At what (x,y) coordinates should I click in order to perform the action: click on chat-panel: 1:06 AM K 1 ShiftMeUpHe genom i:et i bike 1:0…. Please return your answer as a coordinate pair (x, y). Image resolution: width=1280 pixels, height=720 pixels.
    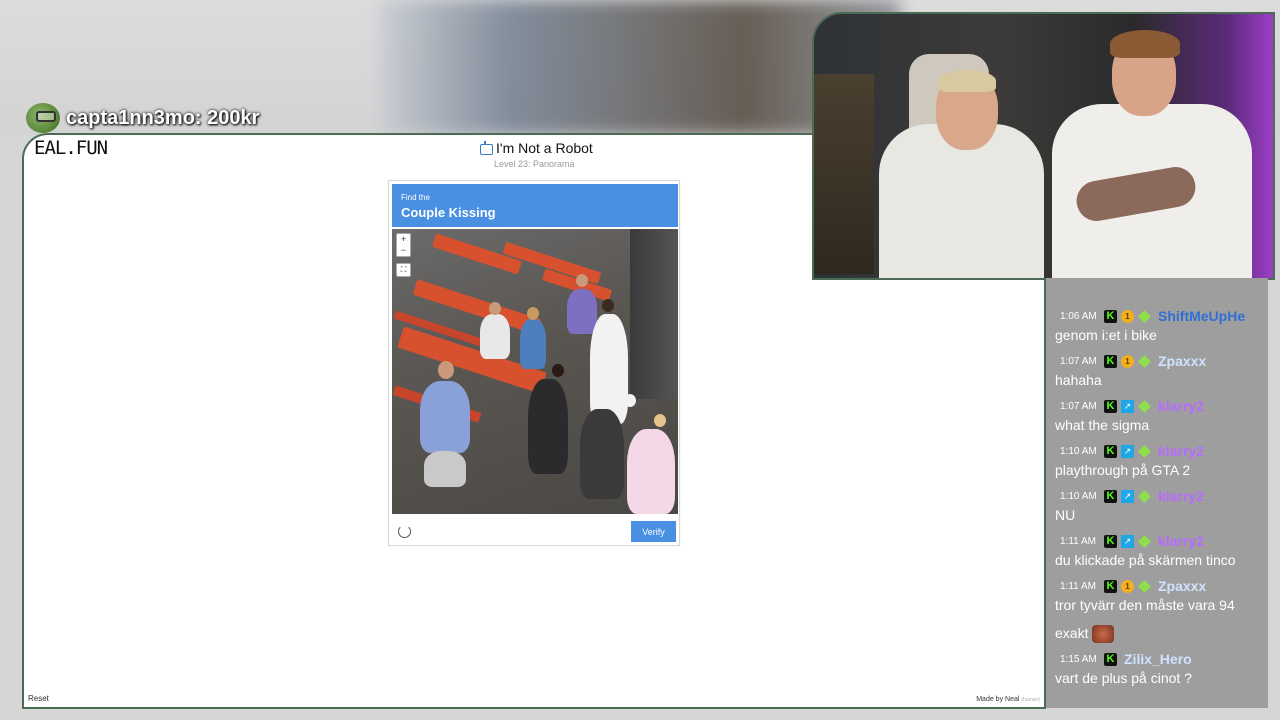
    Looking at the image, I should click on (1157, 493).